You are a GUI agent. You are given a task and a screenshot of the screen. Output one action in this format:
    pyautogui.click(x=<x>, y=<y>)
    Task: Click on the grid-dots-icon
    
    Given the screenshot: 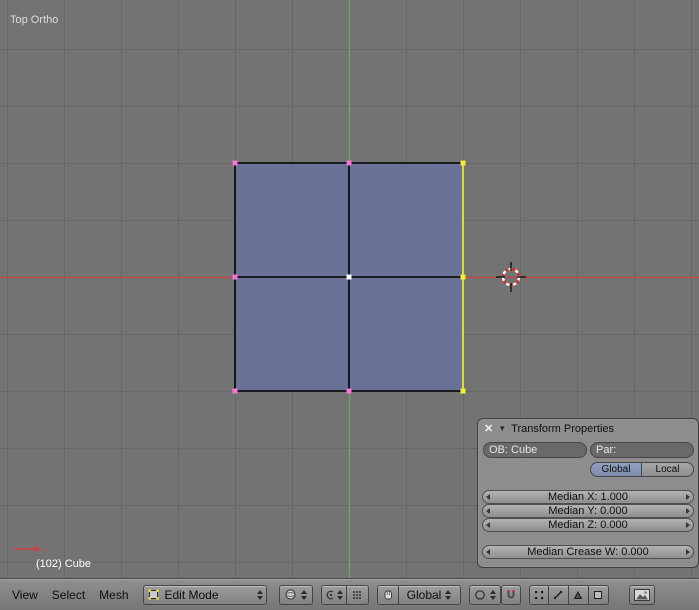 What is the action you would take?
    pyautogui.click(x=357, y=594)
    